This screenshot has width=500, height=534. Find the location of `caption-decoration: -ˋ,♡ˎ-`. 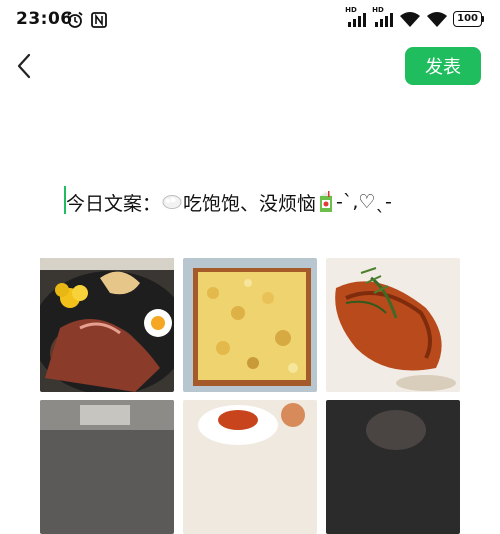

caption-decoration: -ˋ,♡ˎ- is located at coordinates (364, 202).